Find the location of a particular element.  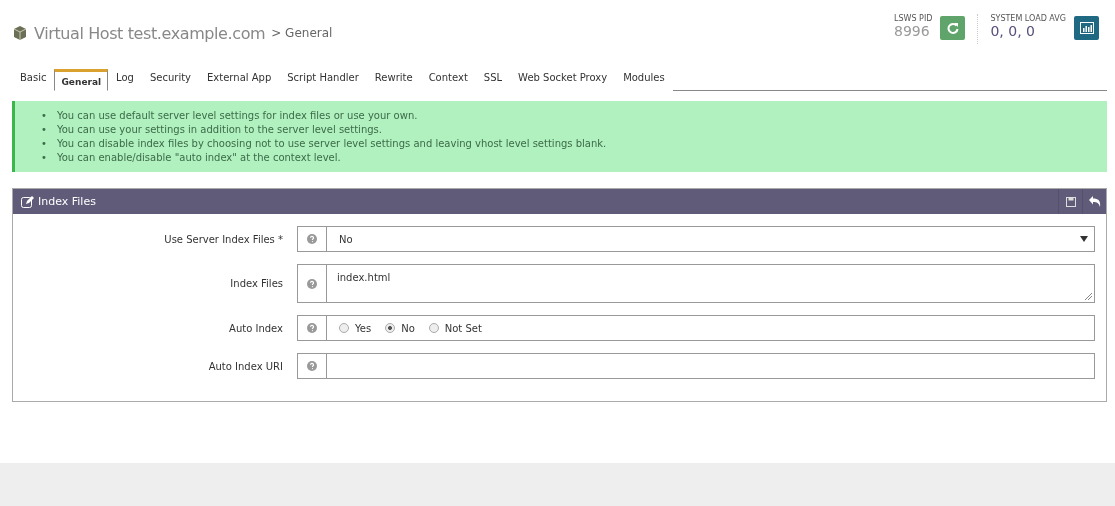

radio-option: No is located at coordinates (400, 328).